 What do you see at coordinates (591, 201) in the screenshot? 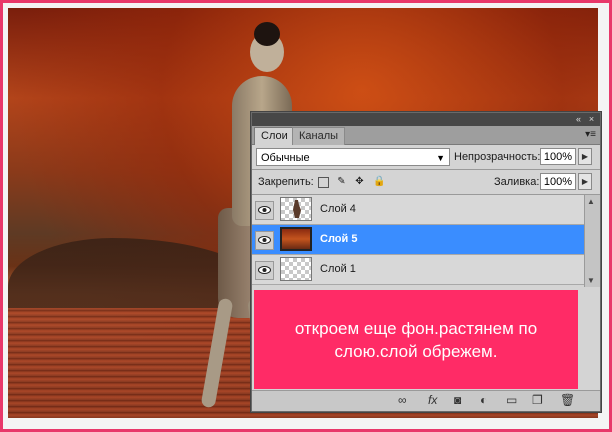
I see `scroll-up-icon: ▲` at bounding box center [591, 201].